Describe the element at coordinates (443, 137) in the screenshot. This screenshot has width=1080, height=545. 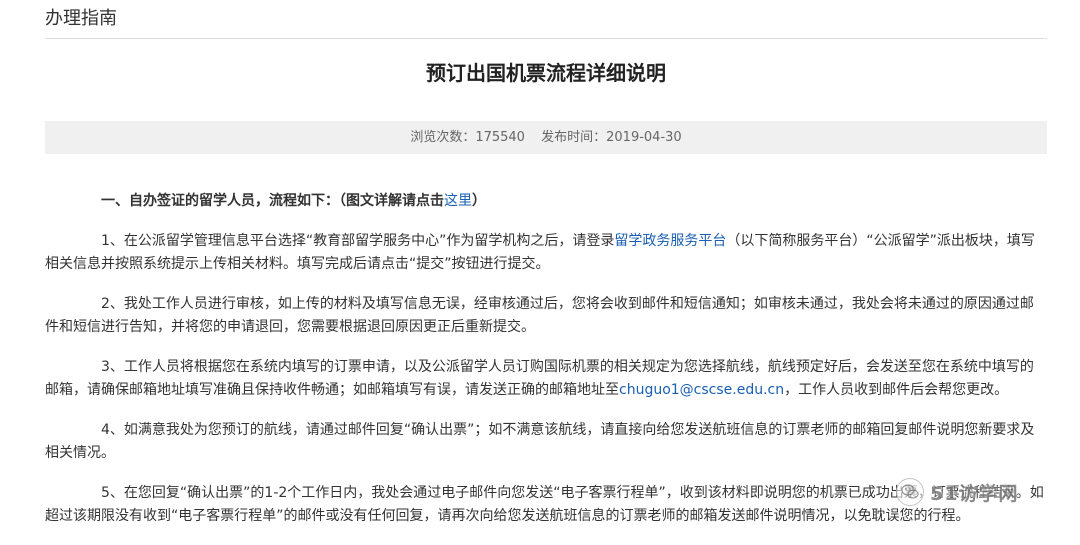
I see `view-count-label: 浏览次数：` at that location.